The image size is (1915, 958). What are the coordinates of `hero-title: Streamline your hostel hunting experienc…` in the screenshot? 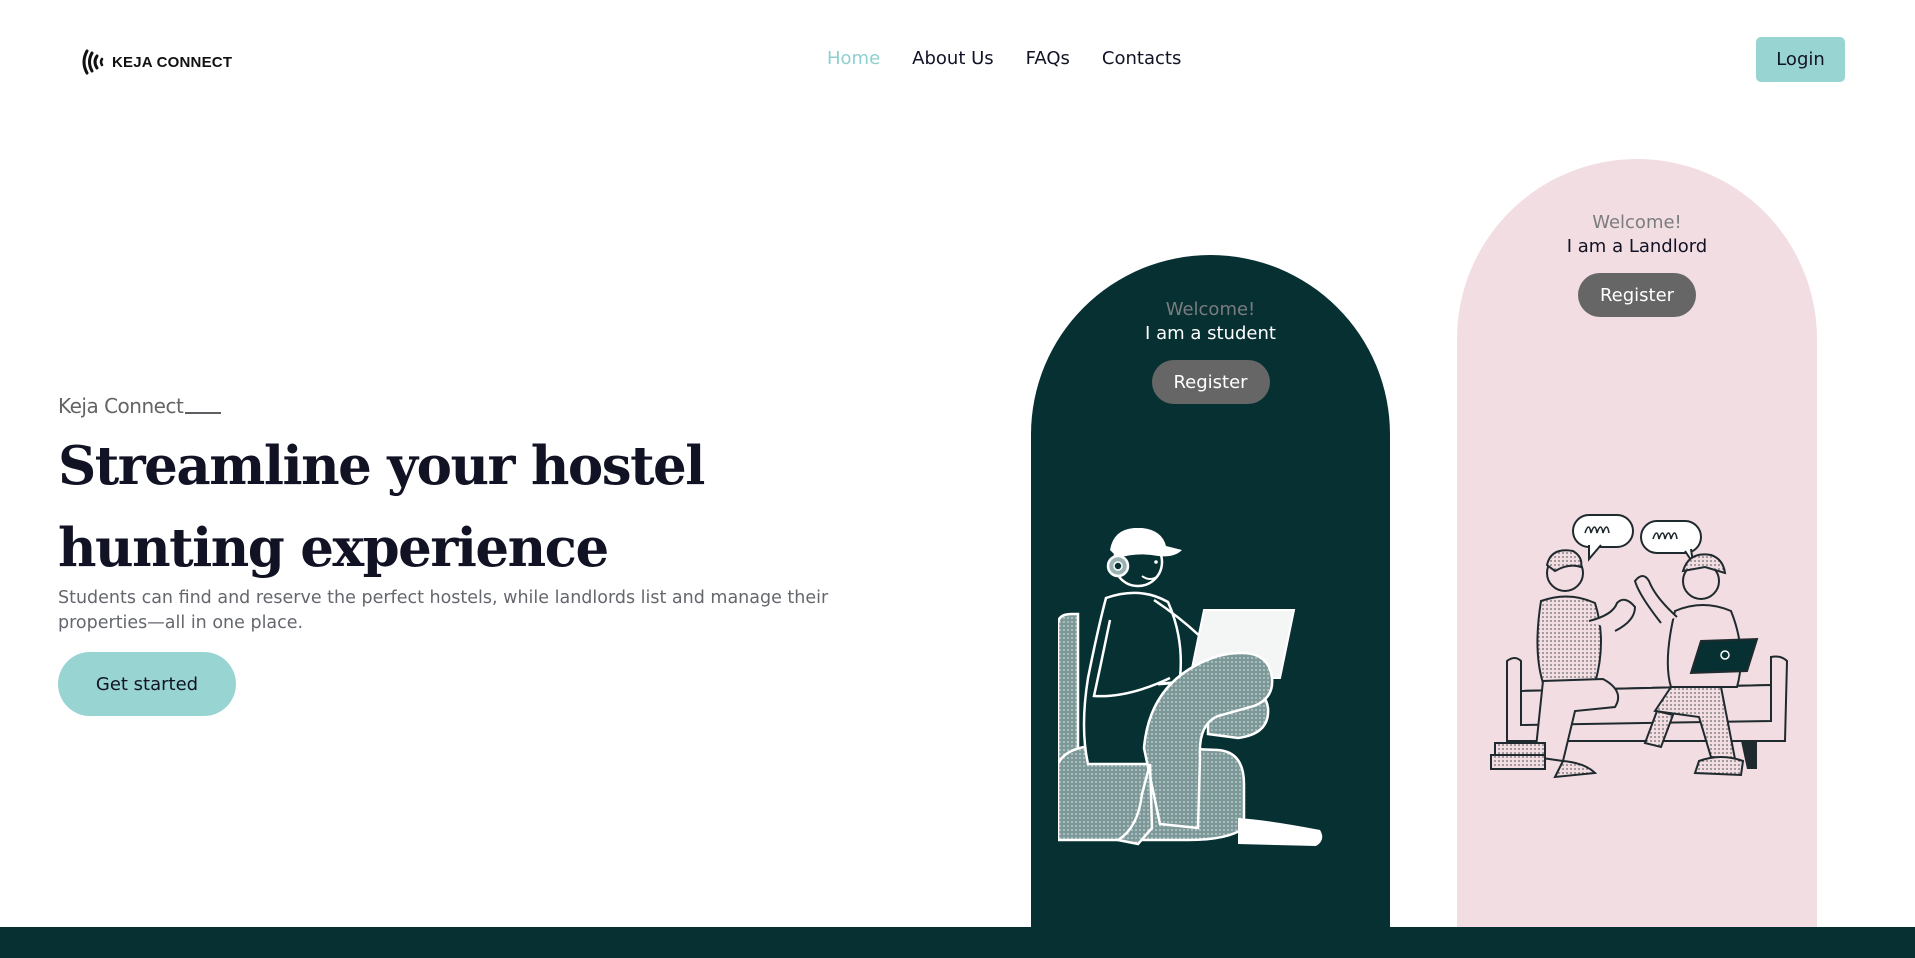 It's located at (381, 507).